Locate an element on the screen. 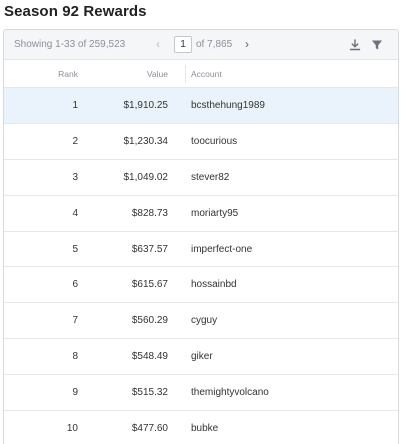 The width and height of the screenshot is (401, 444). table-row: 2 $1,230.34 toocurious is located at coordinates (201, 142).